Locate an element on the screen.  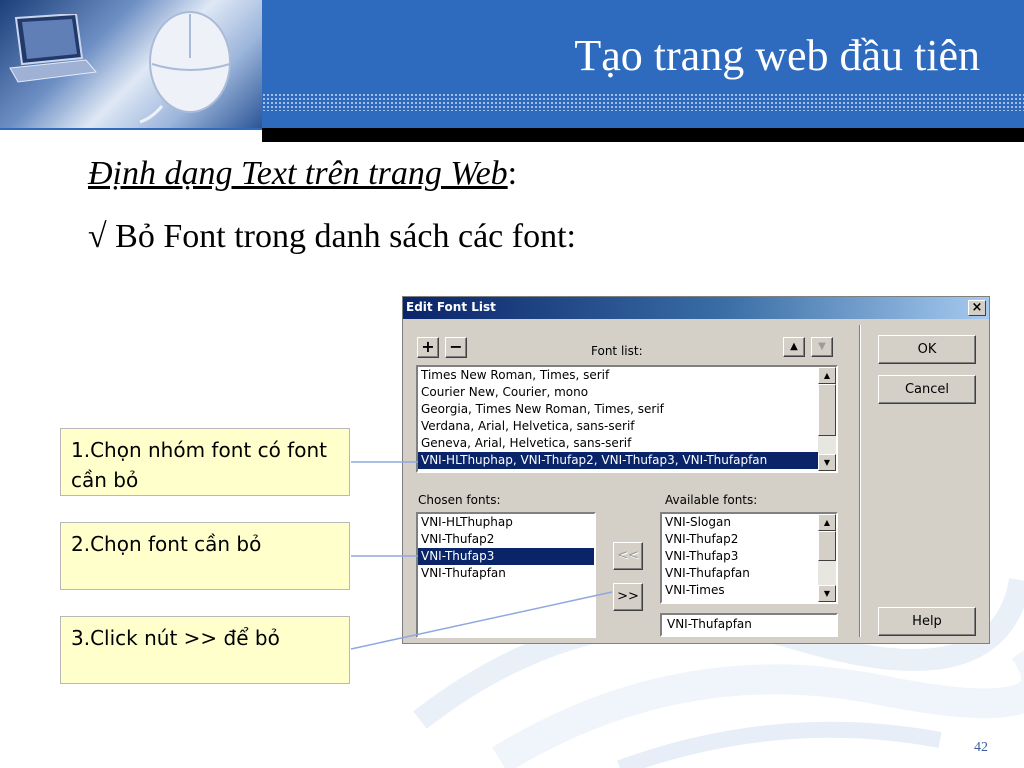
subtitle-colon: : is located at coordinates (512, 173).